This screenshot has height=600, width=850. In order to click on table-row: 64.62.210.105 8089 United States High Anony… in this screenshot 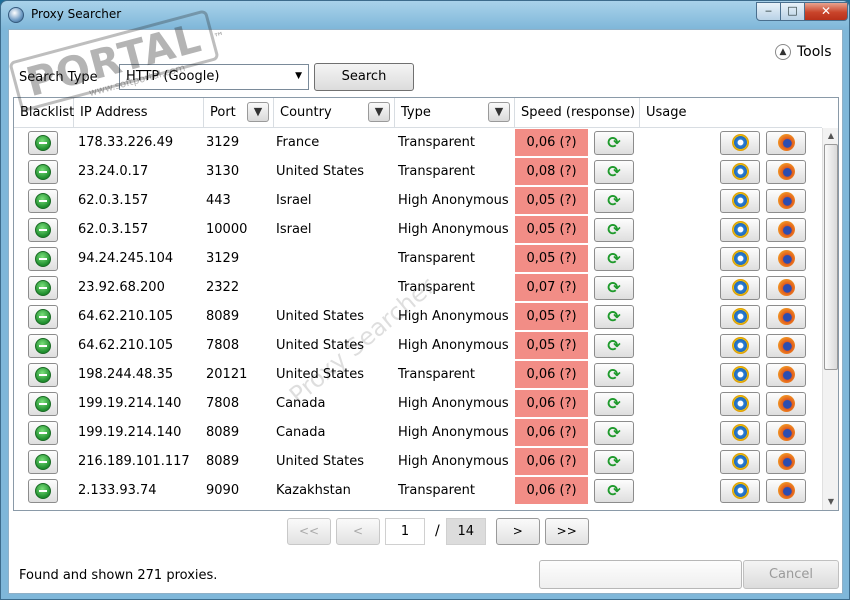, I will do `click(418, 316)`.